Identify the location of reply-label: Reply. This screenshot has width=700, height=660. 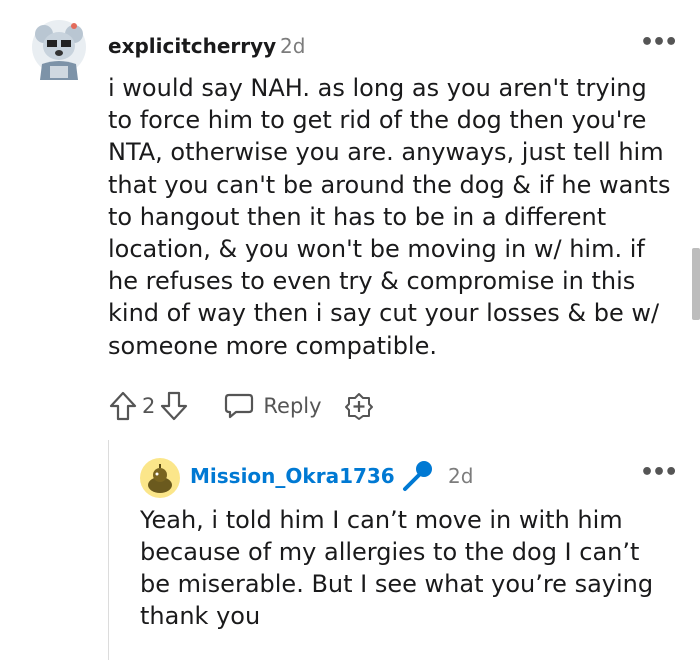
(292, 406).